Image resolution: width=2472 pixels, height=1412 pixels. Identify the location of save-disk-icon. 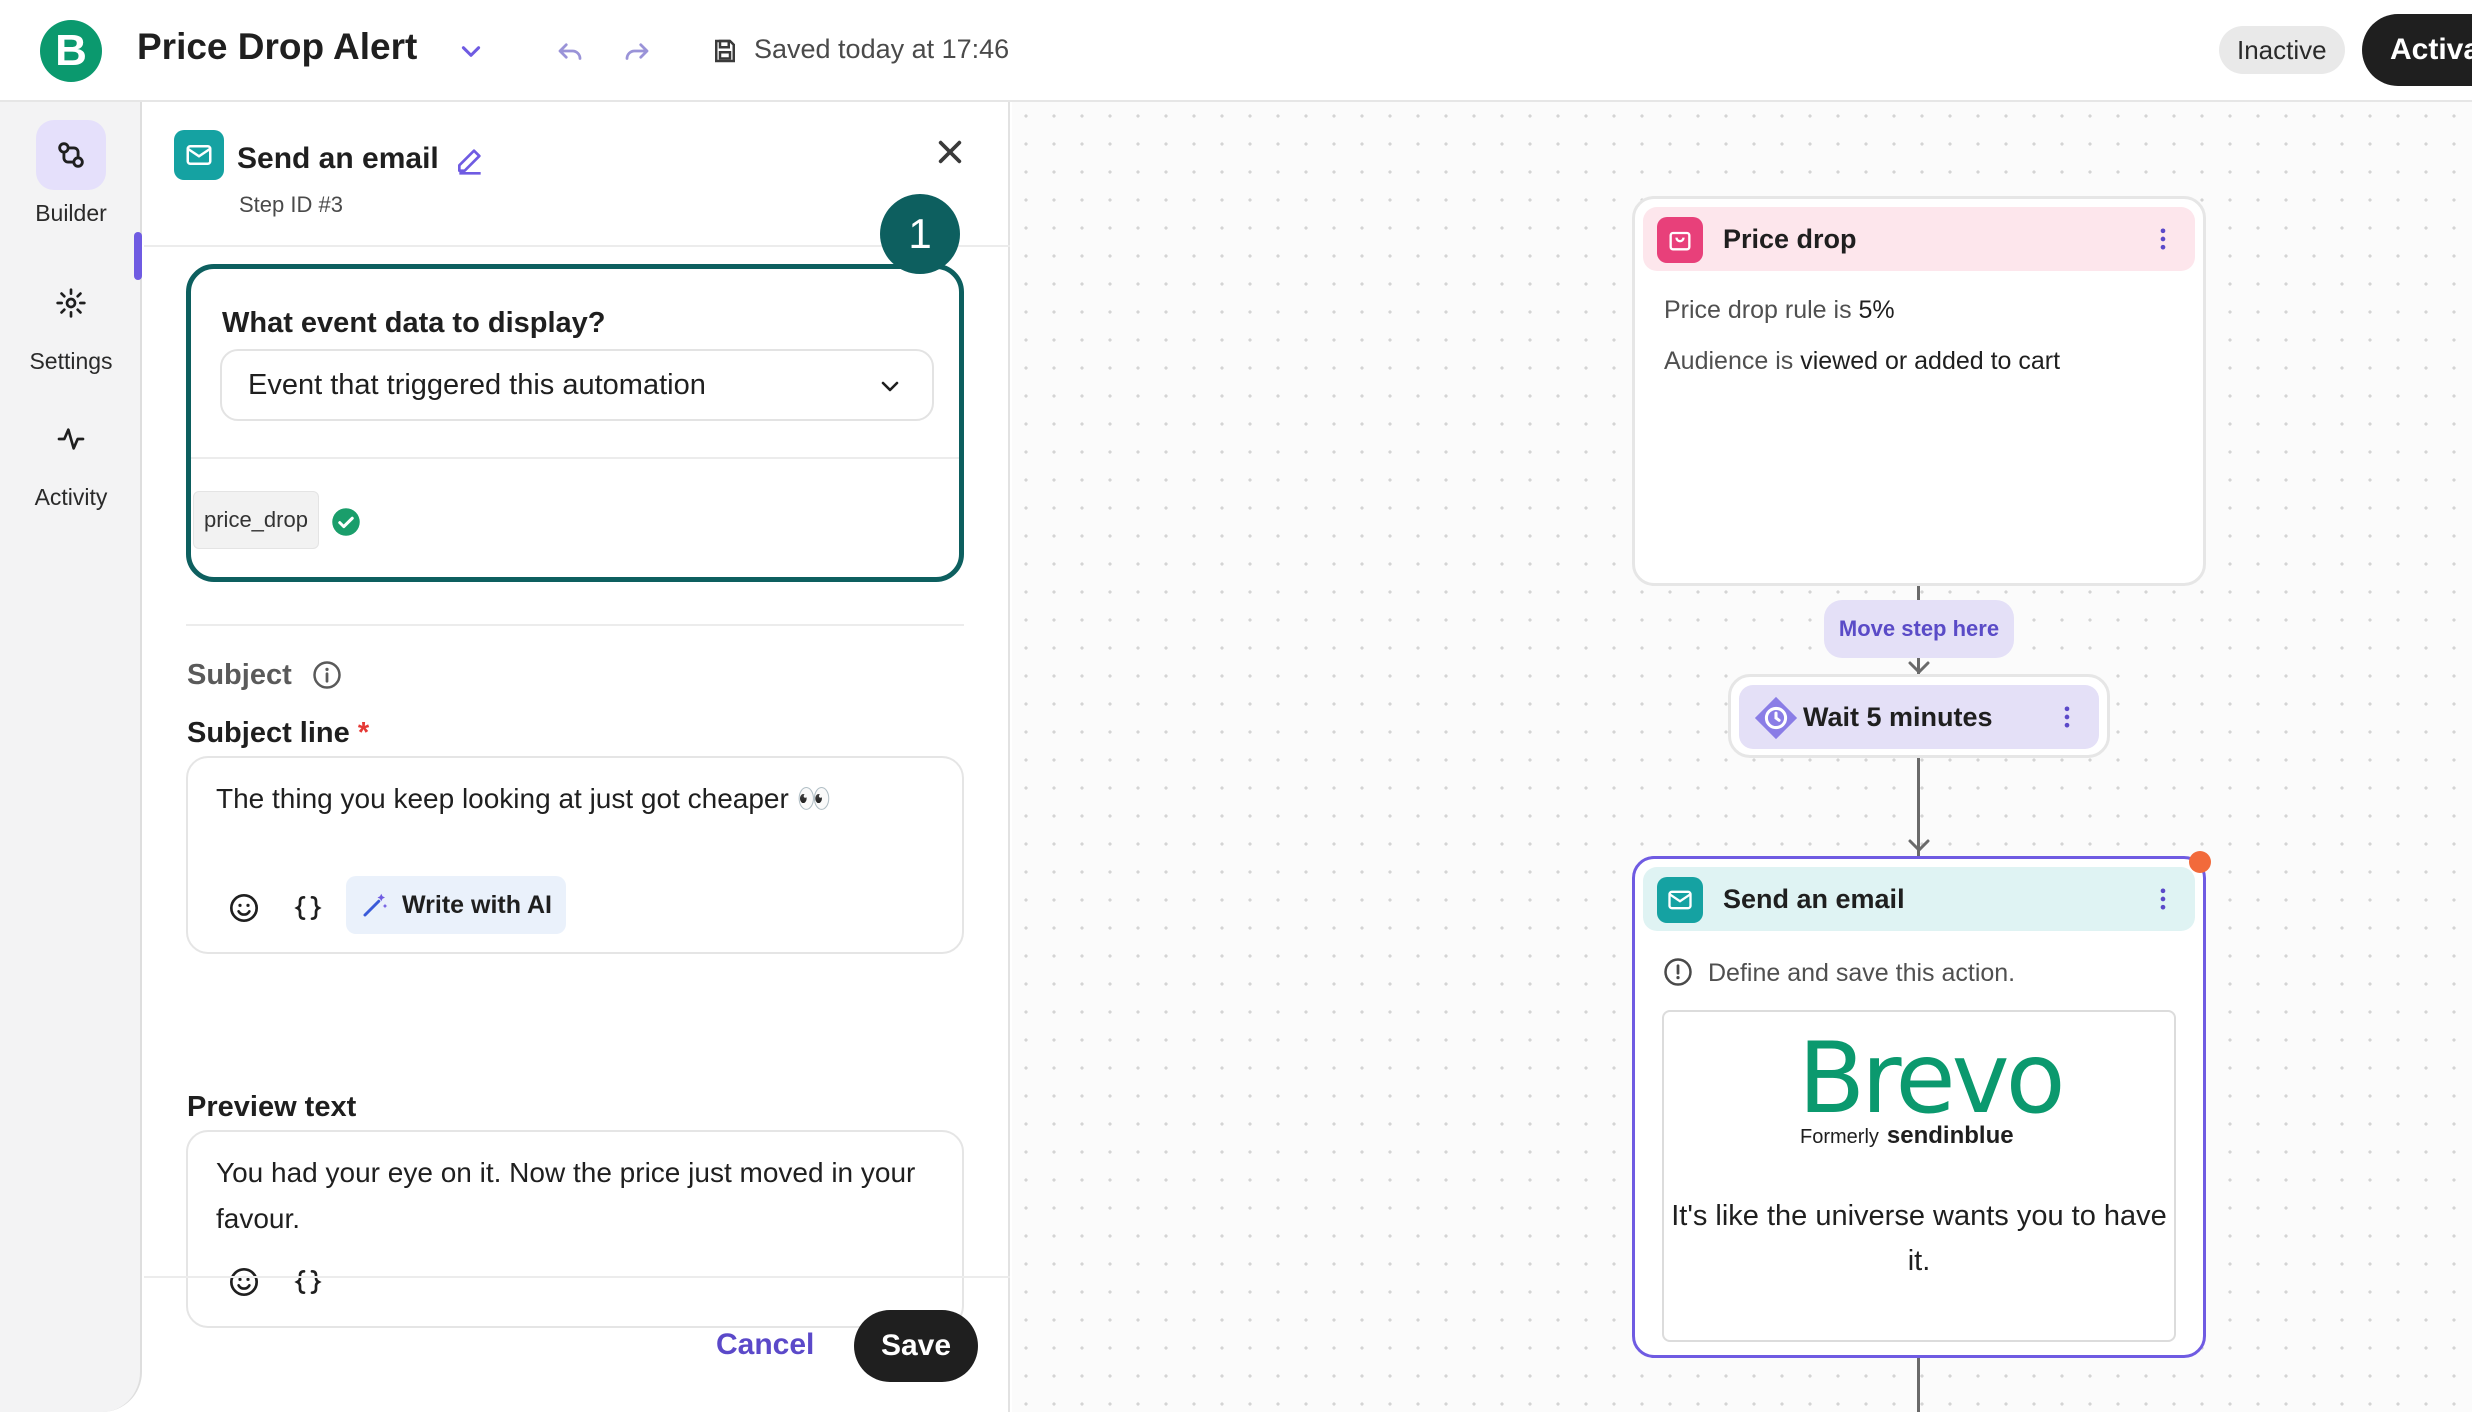
(725, 51).